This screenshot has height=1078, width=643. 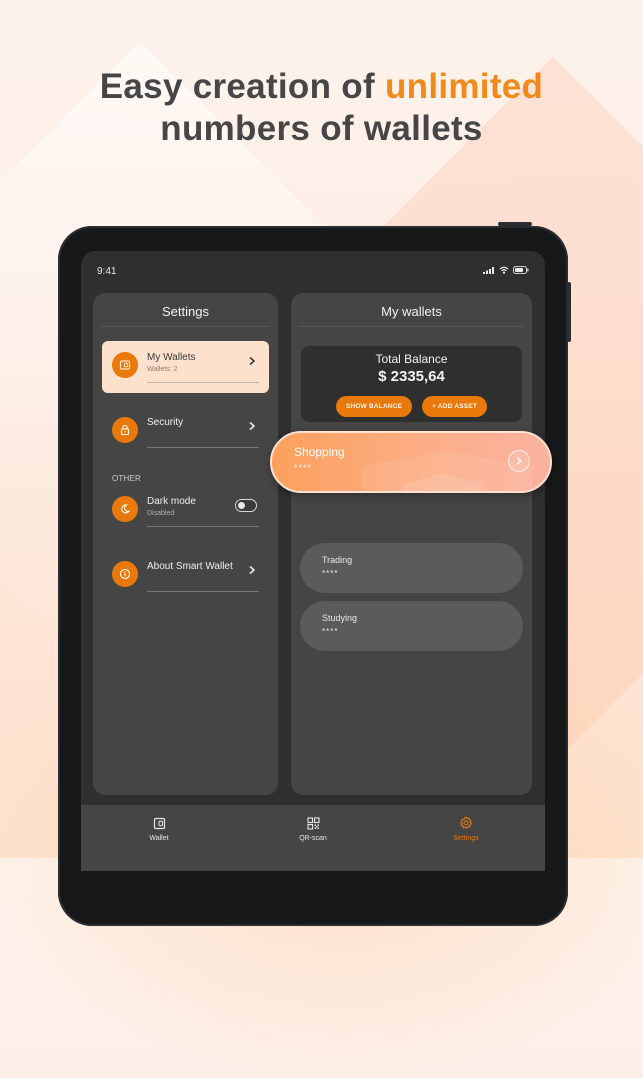 What do you see at coordinates (159, 838) in the screenshot?
I see `tab-label: Wallet` at bounding box center [159, 838].